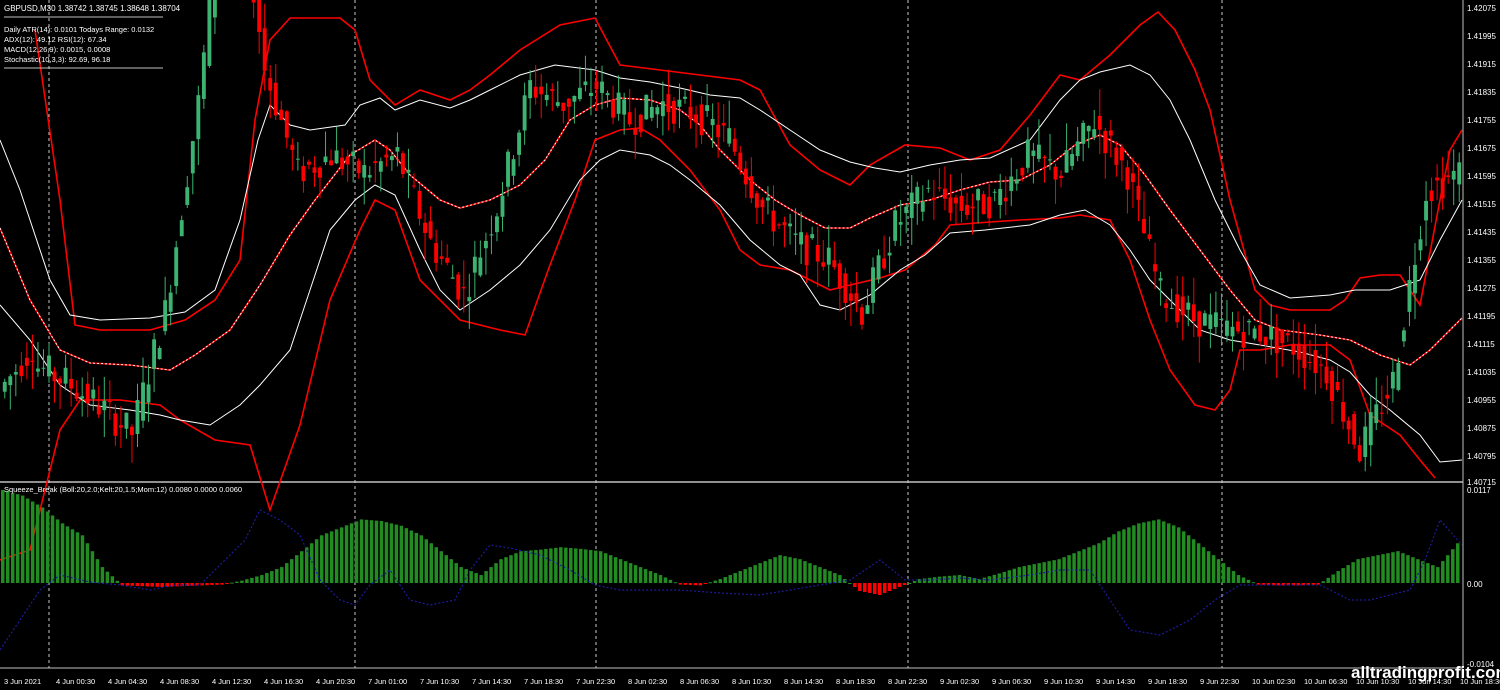  What do you see at coordinates (1481, 8) in the screenshot?
I see `price-tick: 1.42075` at bounding box center [1481, 8].